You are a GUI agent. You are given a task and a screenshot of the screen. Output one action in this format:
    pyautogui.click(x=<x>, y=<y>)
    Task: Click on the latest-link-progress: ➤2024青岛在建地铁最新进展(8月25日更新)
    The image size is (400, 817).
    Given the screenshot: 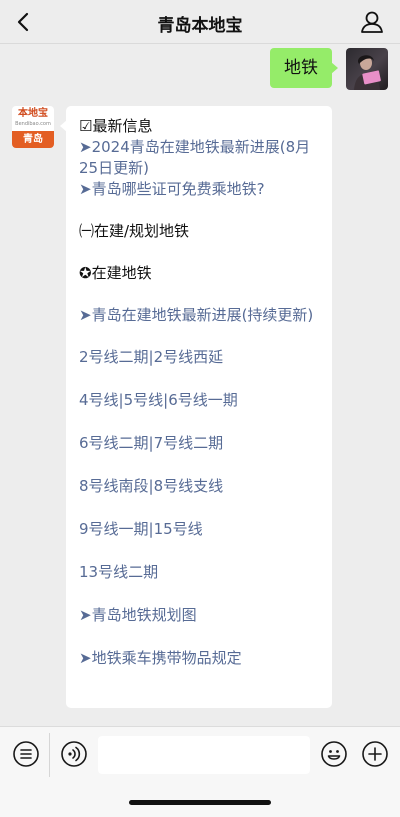 What is the action you would take?
    pyautogui.click(x=199, y=158)
    